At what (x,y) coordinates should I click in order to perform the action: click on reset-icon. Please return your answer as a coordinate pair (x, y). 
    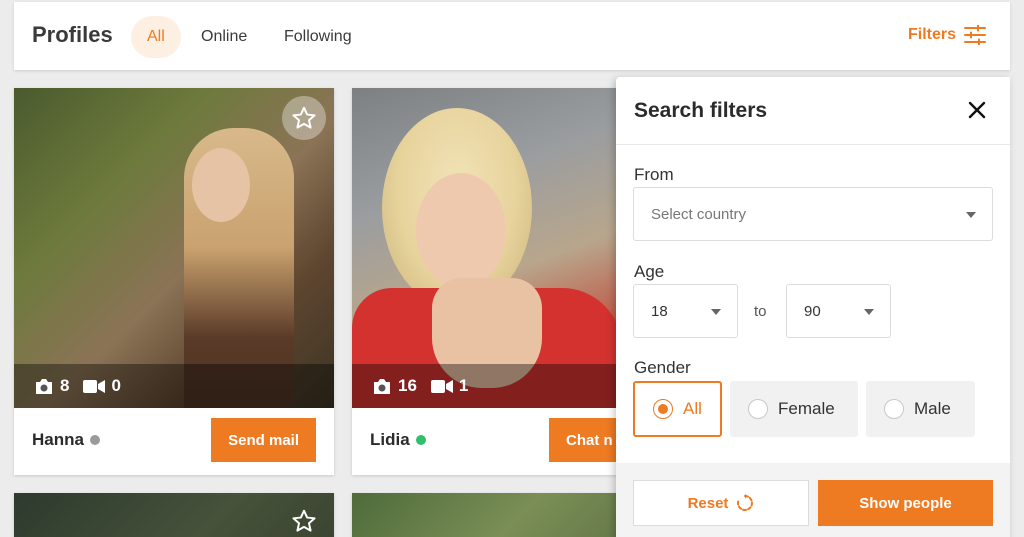
    Looking at the image, I should click on (745, 502).